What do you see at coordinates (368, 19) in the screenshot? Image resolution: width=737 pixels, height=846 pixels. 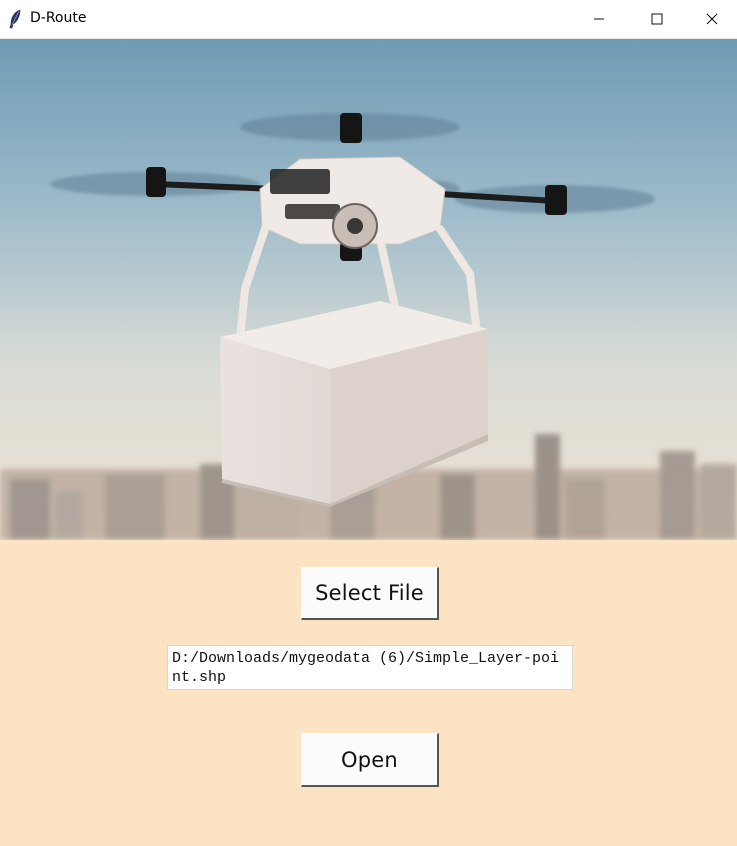 I see `title-bar: D-Route` at bounding box center [368, 19].